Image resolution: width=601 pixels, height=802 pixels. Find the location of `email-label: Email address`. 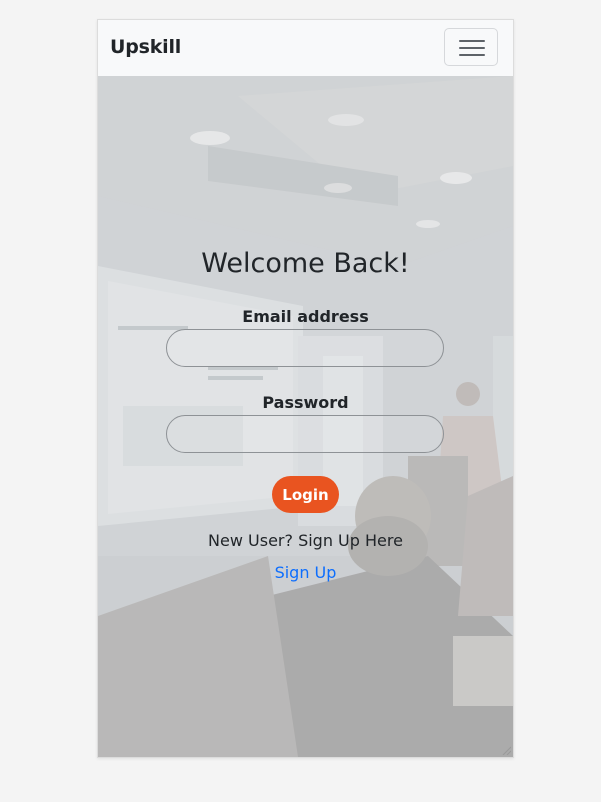

email-label: Email address is located at coordinates (305, 316).